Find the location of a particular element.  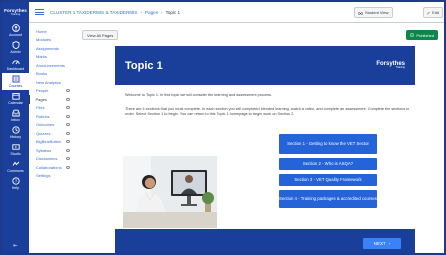

course-nav-people: People is located at coordinates (52, 91).